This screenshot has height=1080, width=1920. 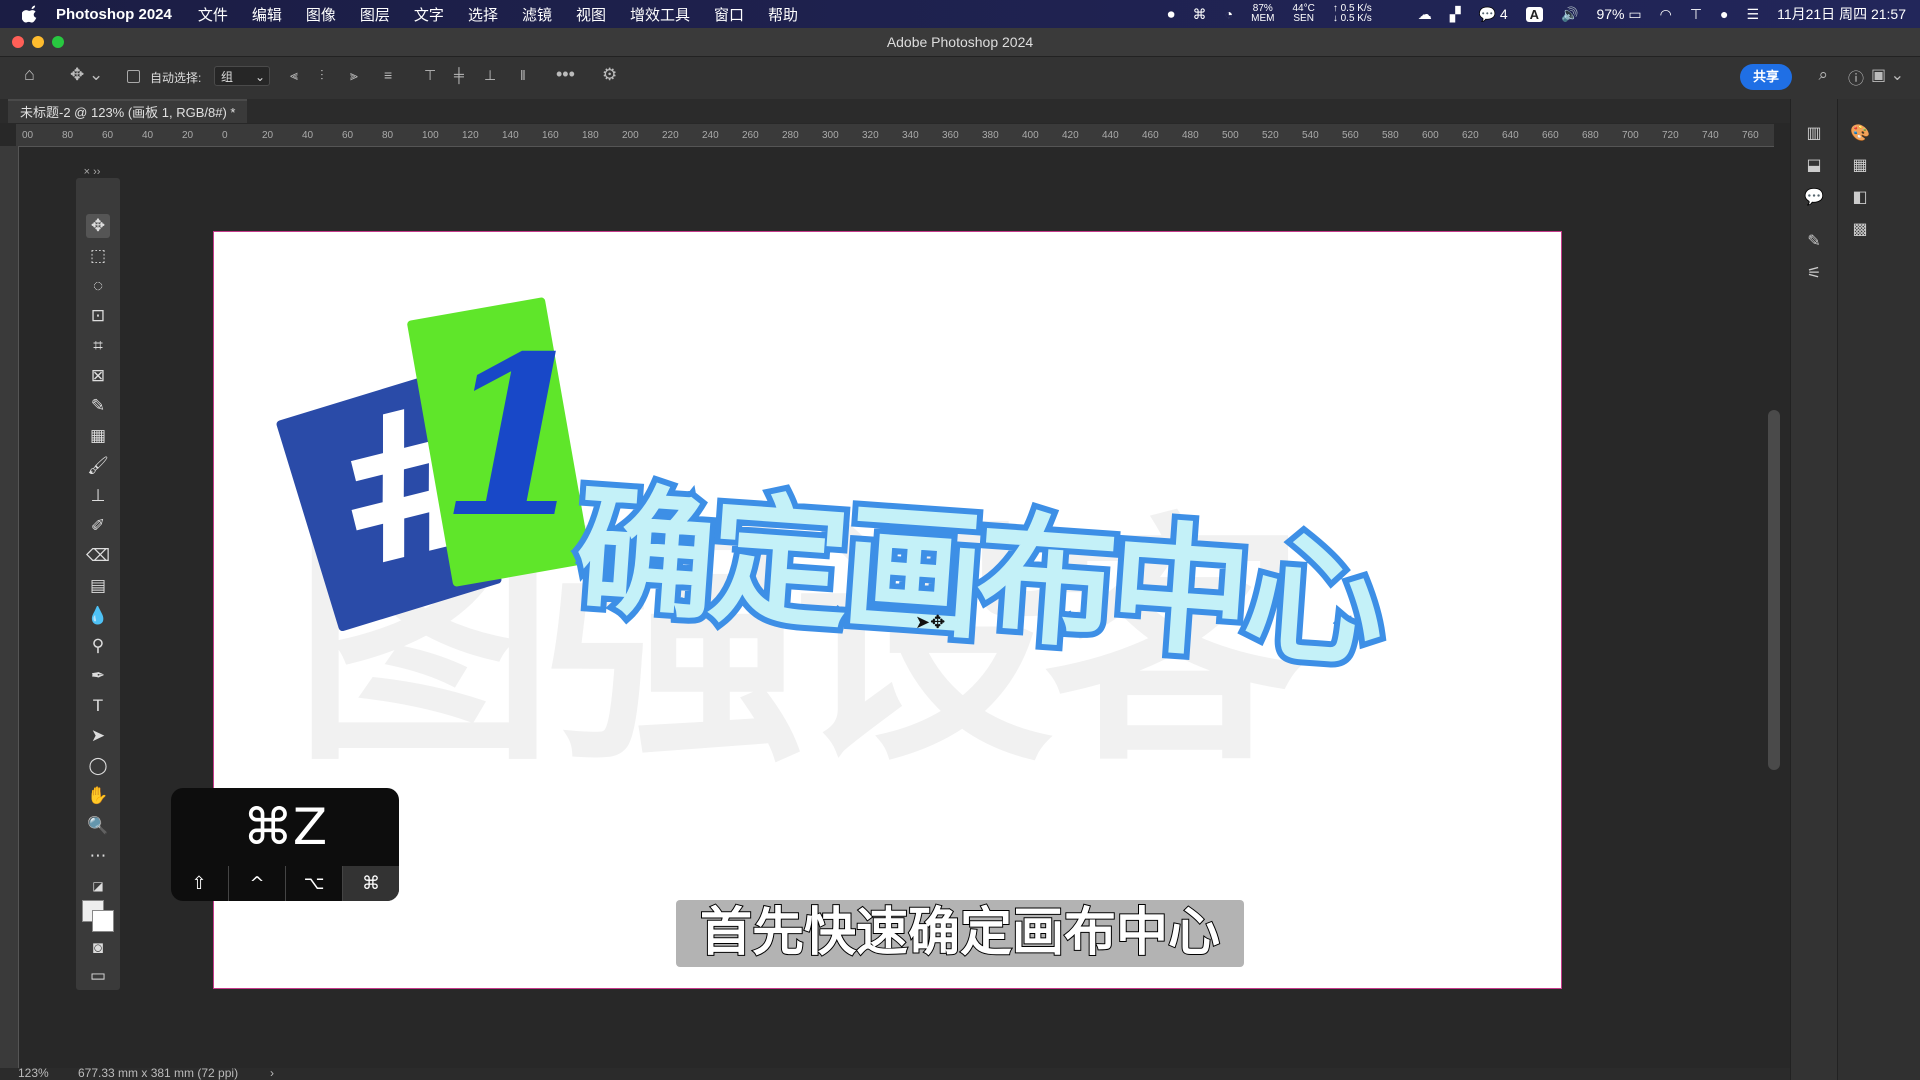 I want to click on auto-select-dropdown: 组 ⌄, so click(x=242, y=76).